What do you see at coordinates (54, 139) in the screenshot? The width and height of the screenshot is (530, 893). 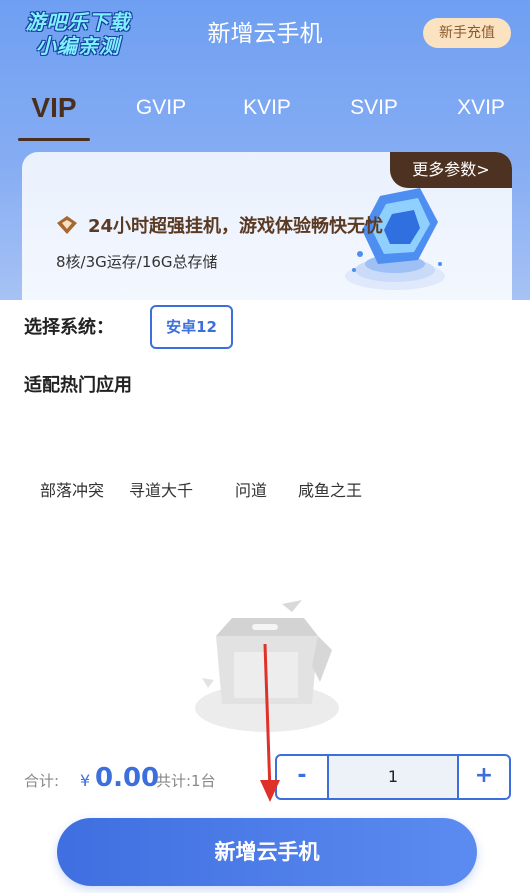 I see `active-tab-indicator` at bounding box center [54, 139].